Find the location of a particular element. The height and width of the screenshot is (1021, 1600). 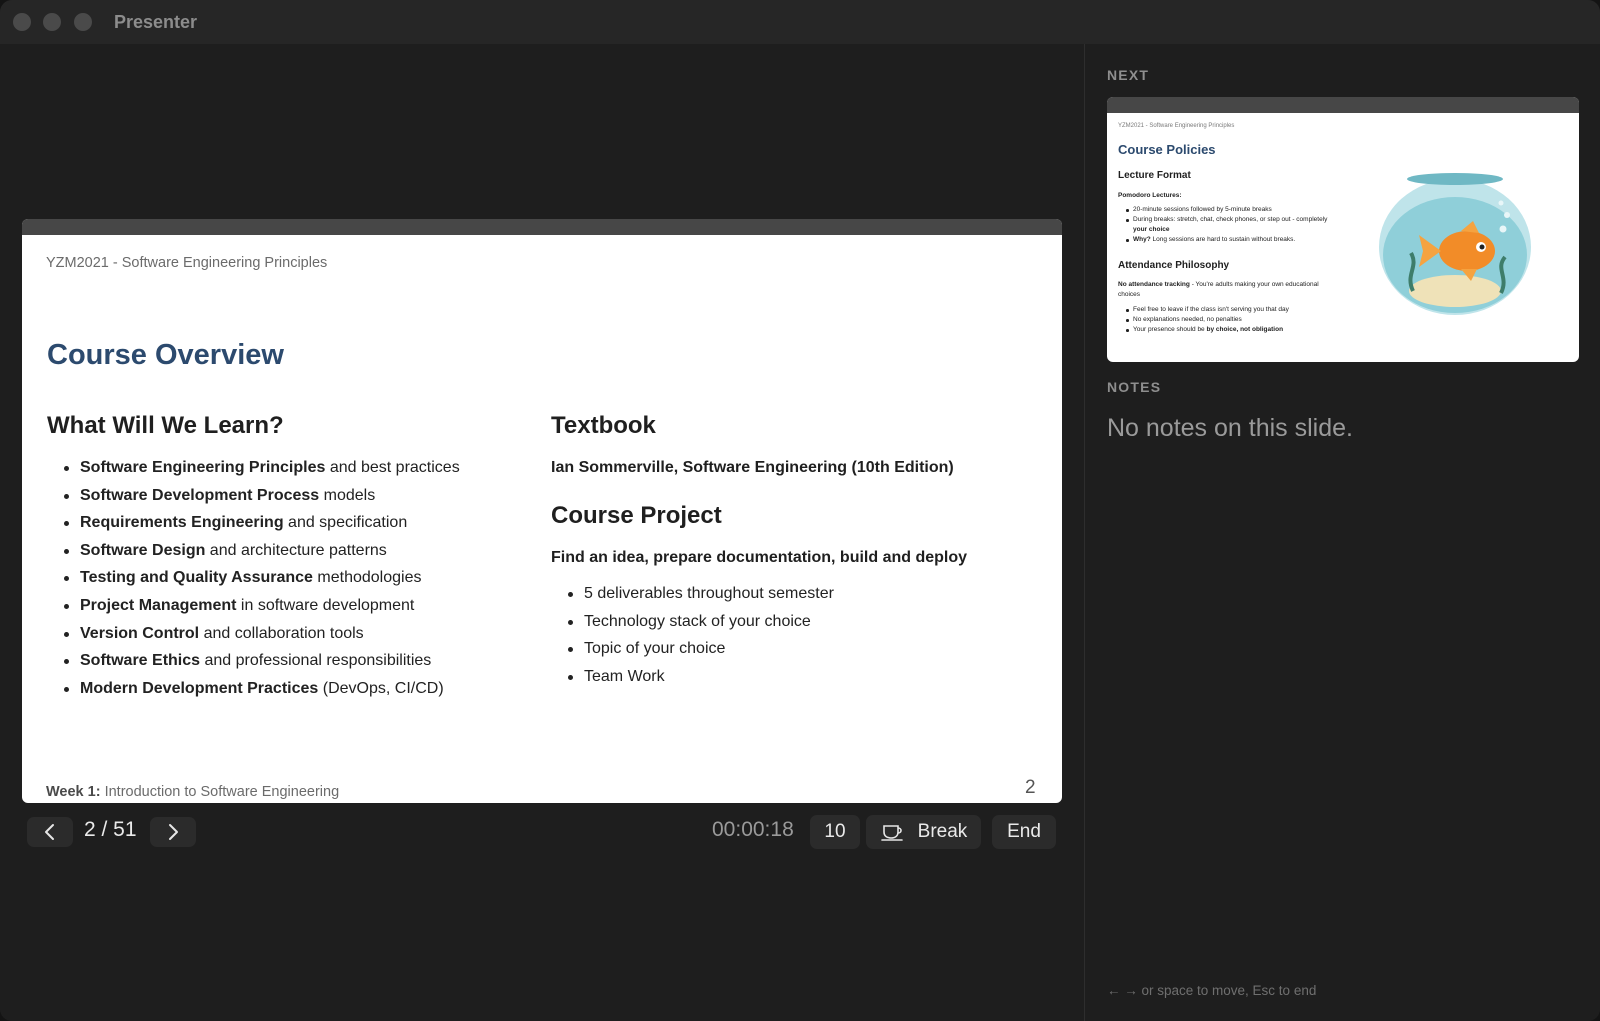

slide-title: Course Overview is located at coordinates (165, 355).